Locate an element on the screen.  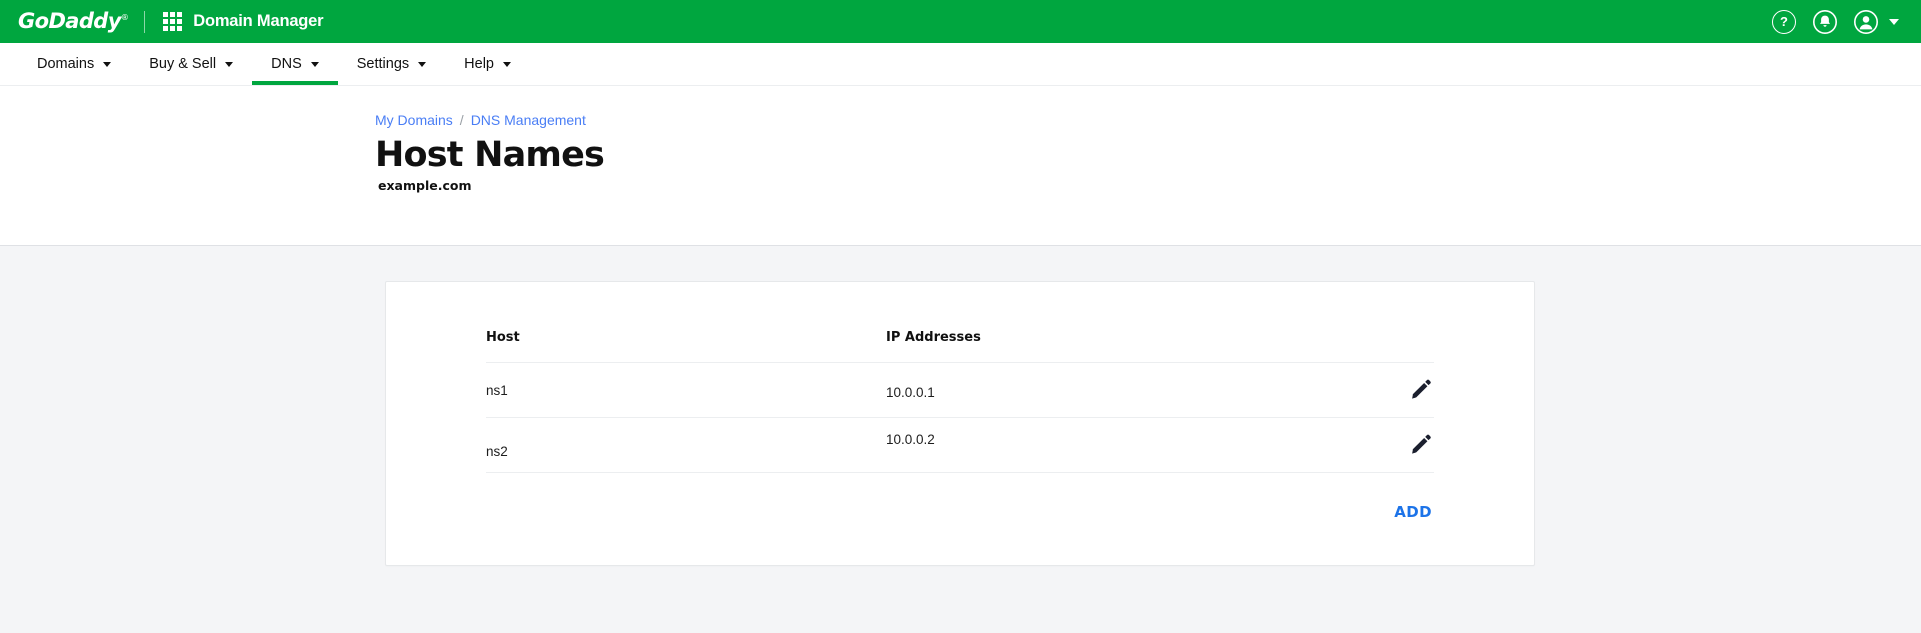
breadcrumb-item-dns-management: DNS Management is located at coordinates (528, 120).